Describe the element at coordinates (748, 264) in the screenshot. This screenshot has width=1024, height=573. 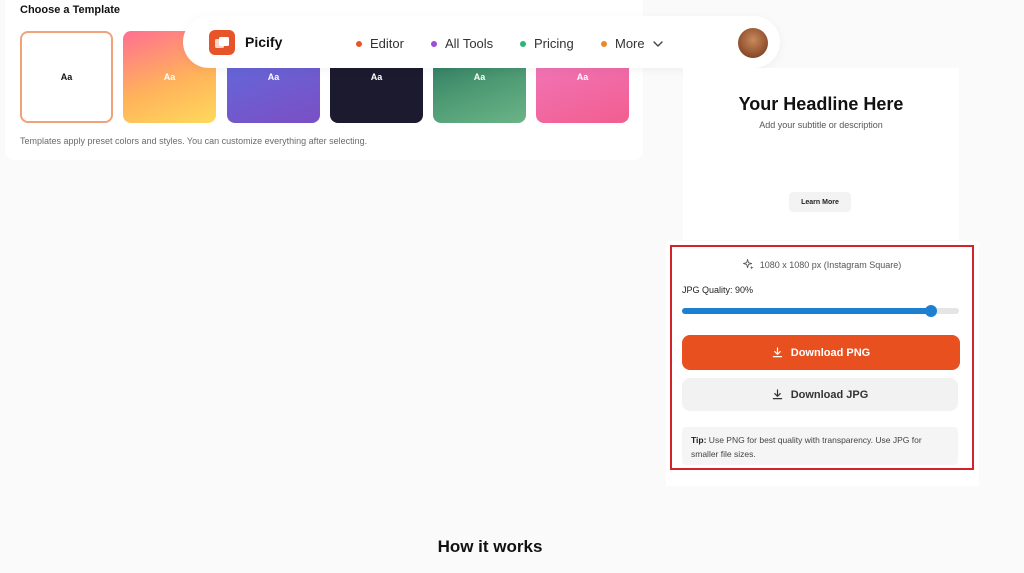
I see `sparkle-icon` at that location.